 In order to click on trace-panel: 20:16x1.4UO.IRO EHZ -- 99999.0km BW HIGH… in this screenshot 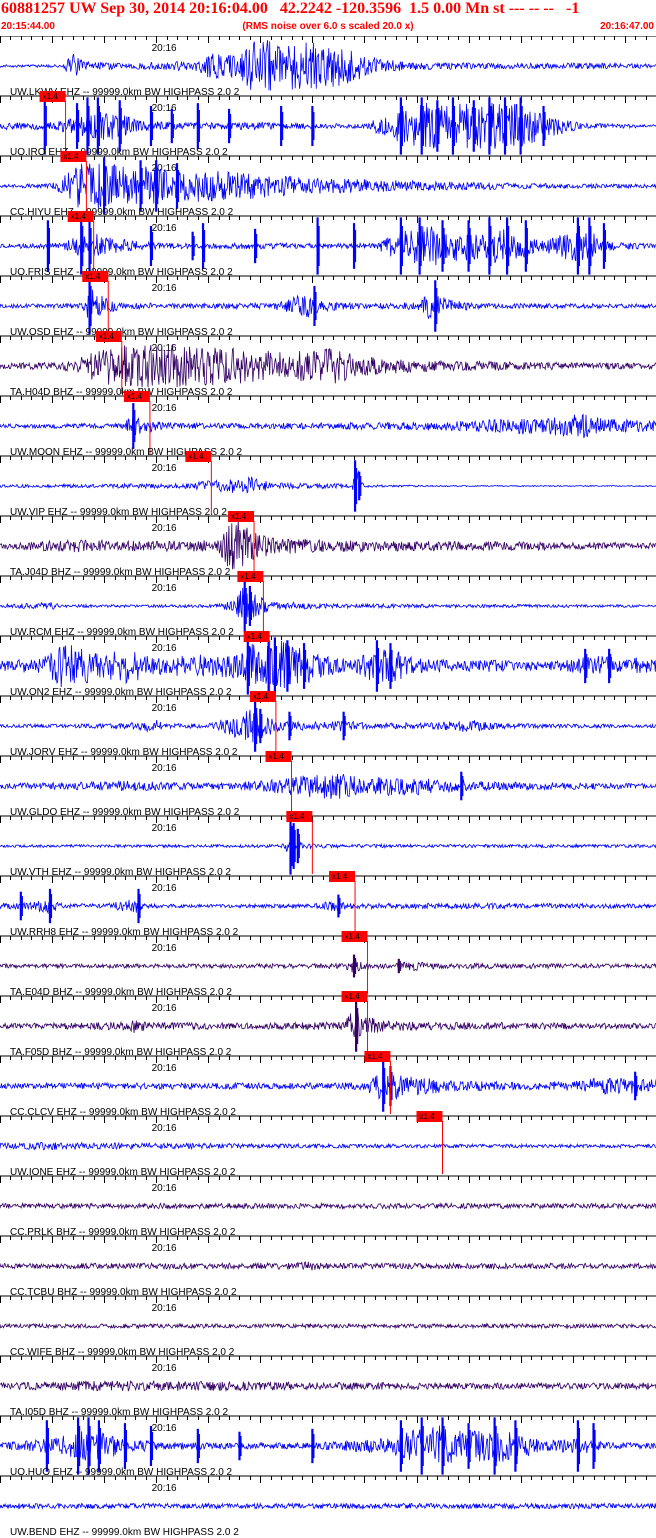, I will do `click(328, 124)`.